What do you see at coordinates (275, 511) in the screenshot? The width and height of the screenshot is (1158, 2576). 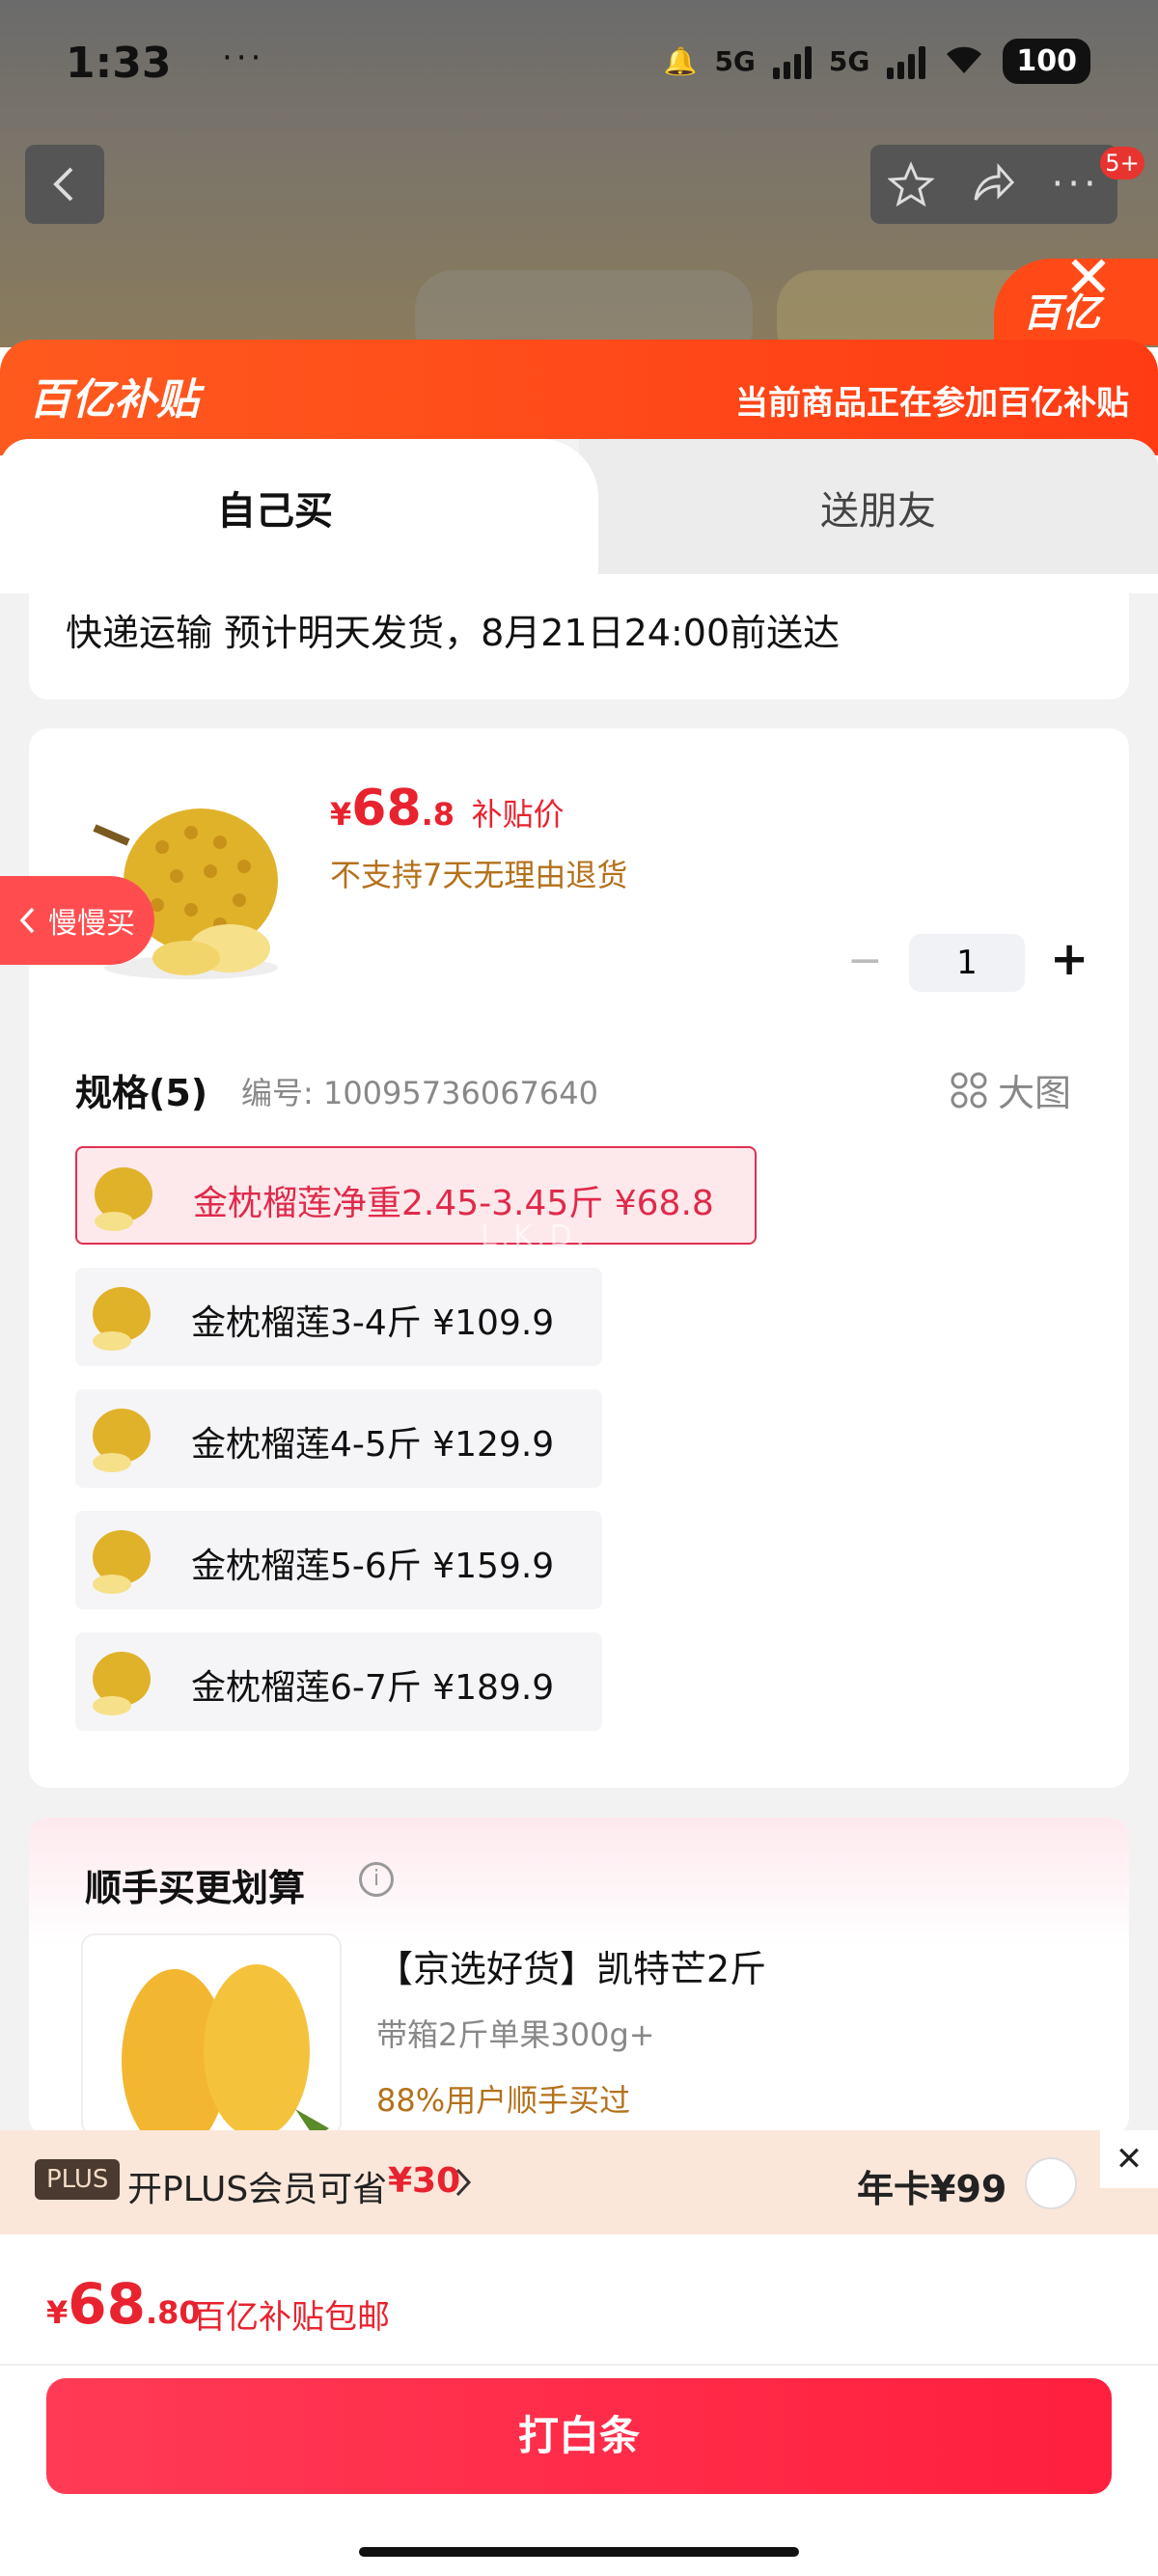 I see `tab-self-label: 自己买` at bounding box center [275, 511].